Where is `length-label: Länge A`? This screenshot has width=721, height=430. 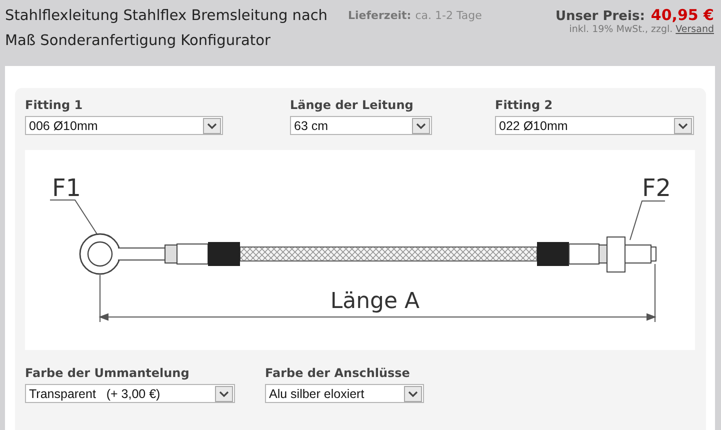 length-label: Länge A is located at coordinates (375, 301).